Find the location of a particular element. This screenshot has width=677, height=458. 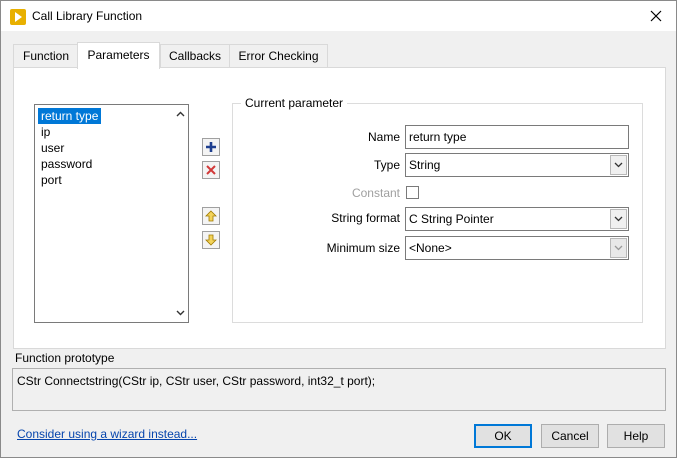

scroll-down-button is located at coordinates (180, 313).